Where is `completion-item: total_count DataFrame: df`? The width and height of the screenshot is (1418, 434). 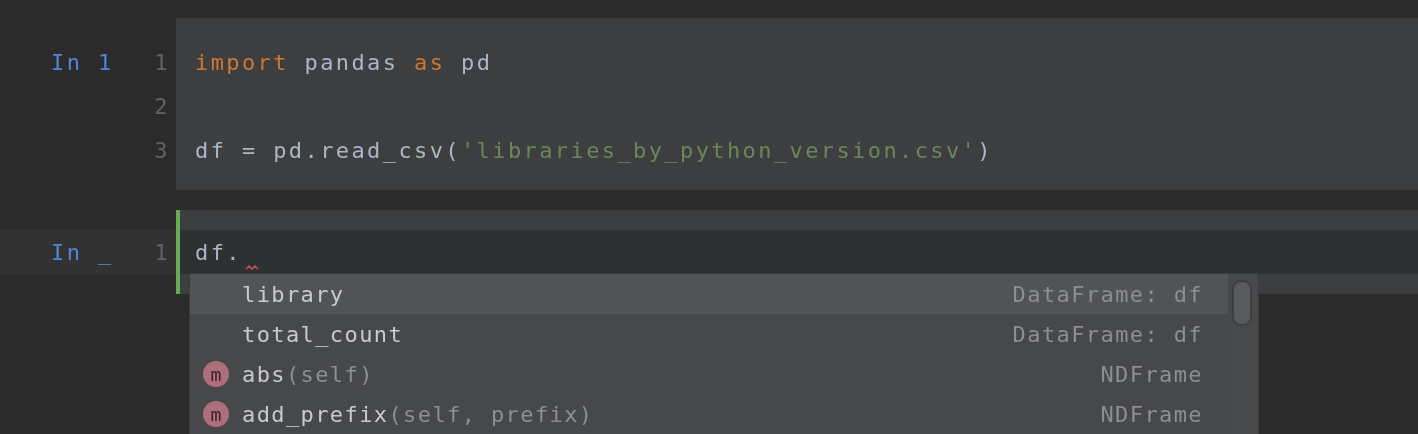 completion-item: total_count DataFrame: df is located at coordinates (709, 334).